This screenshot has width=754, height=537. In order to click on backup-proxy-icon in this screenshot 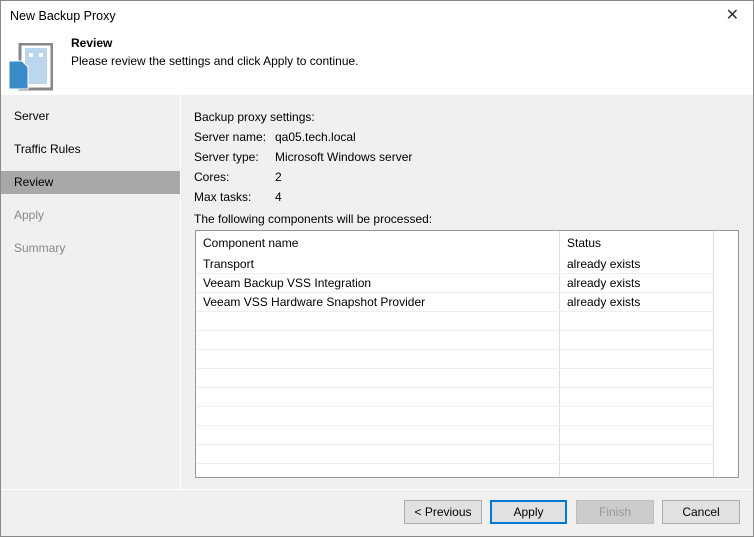, I will do `click(30, 67)`.